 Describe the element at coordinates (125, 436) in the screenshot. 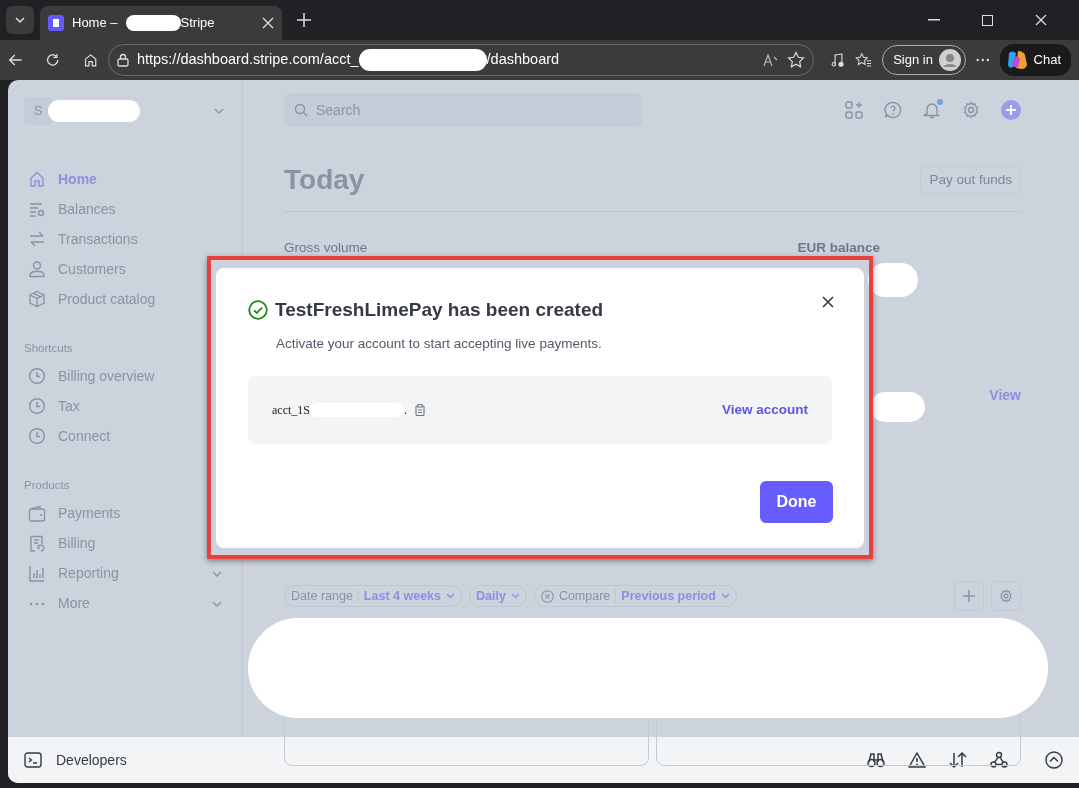

I see `sidebar-item: Connect` at that location.